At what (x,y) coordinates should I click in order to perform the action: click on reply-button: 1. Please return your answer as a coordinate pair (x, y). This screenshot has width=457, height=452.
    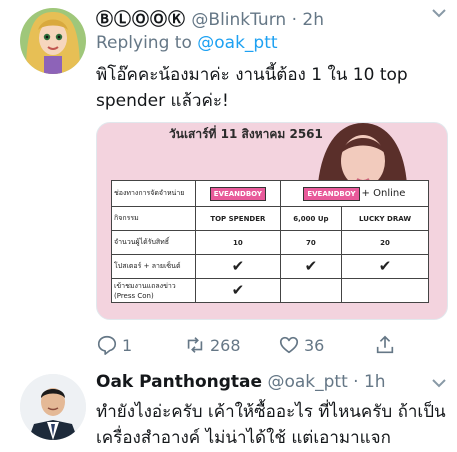
    Looking at the image, I should click on (114, 345).